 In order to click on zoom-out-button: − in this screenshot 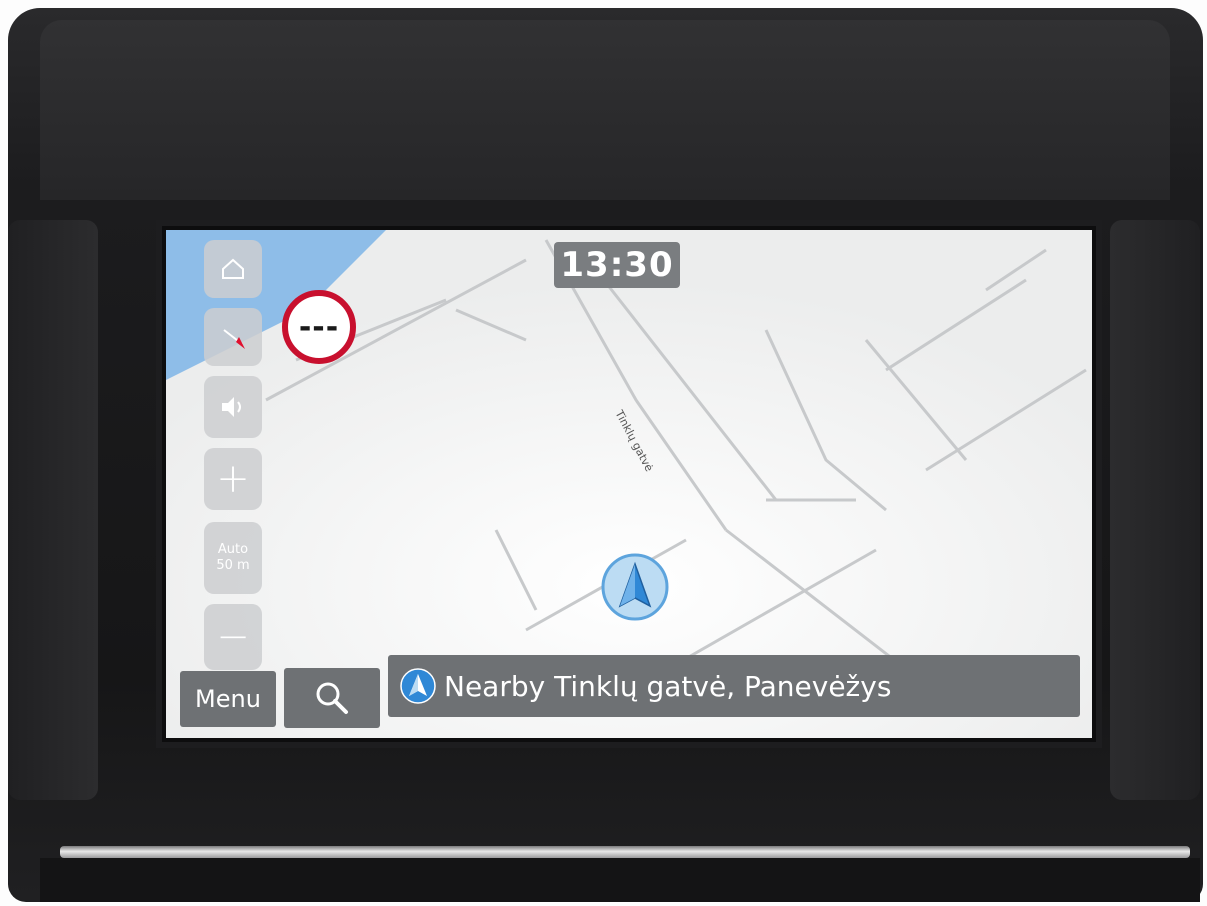, I will do `click(233, 637)`.